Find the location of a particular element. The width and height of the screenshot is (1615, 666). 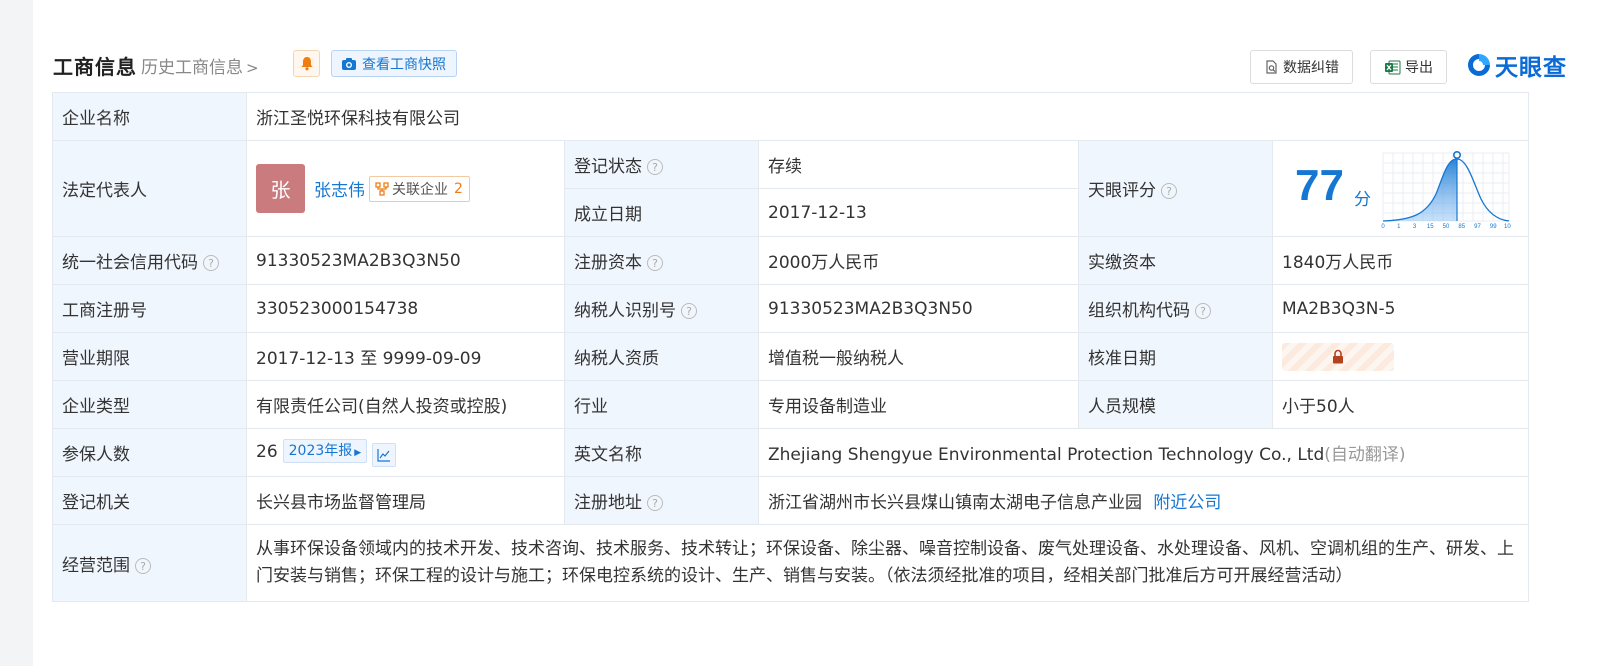

org-code-value: MA2B3Q3N-5 is located at coordinates (1400, 308).